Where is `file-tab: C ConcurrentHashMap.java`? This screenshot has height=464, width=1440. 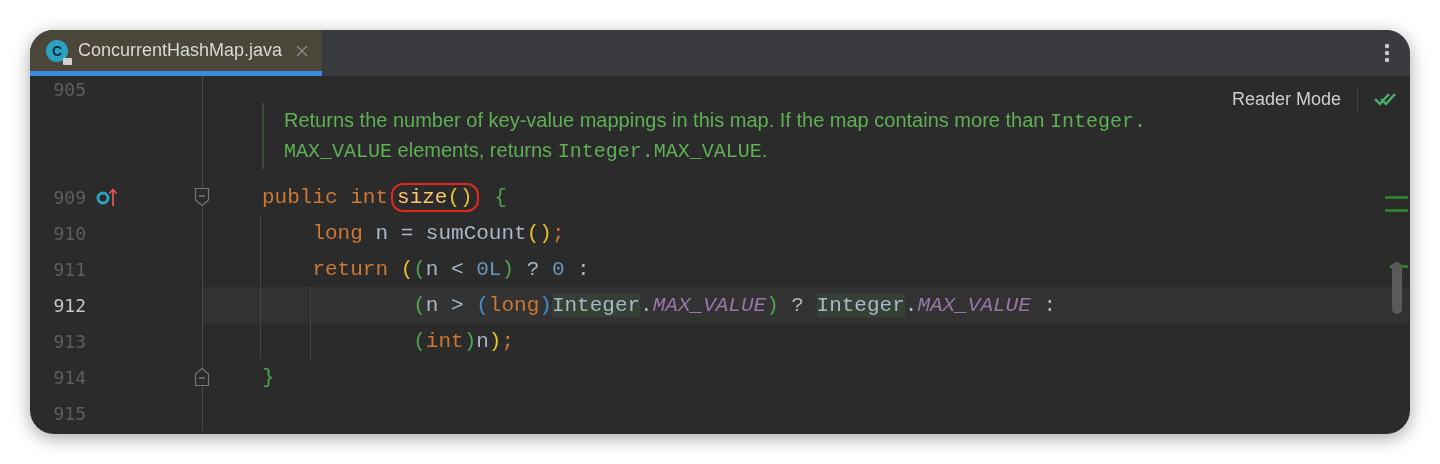 file-tab: C ConcurrentHashMap.java is located at coordinates (176, 53).